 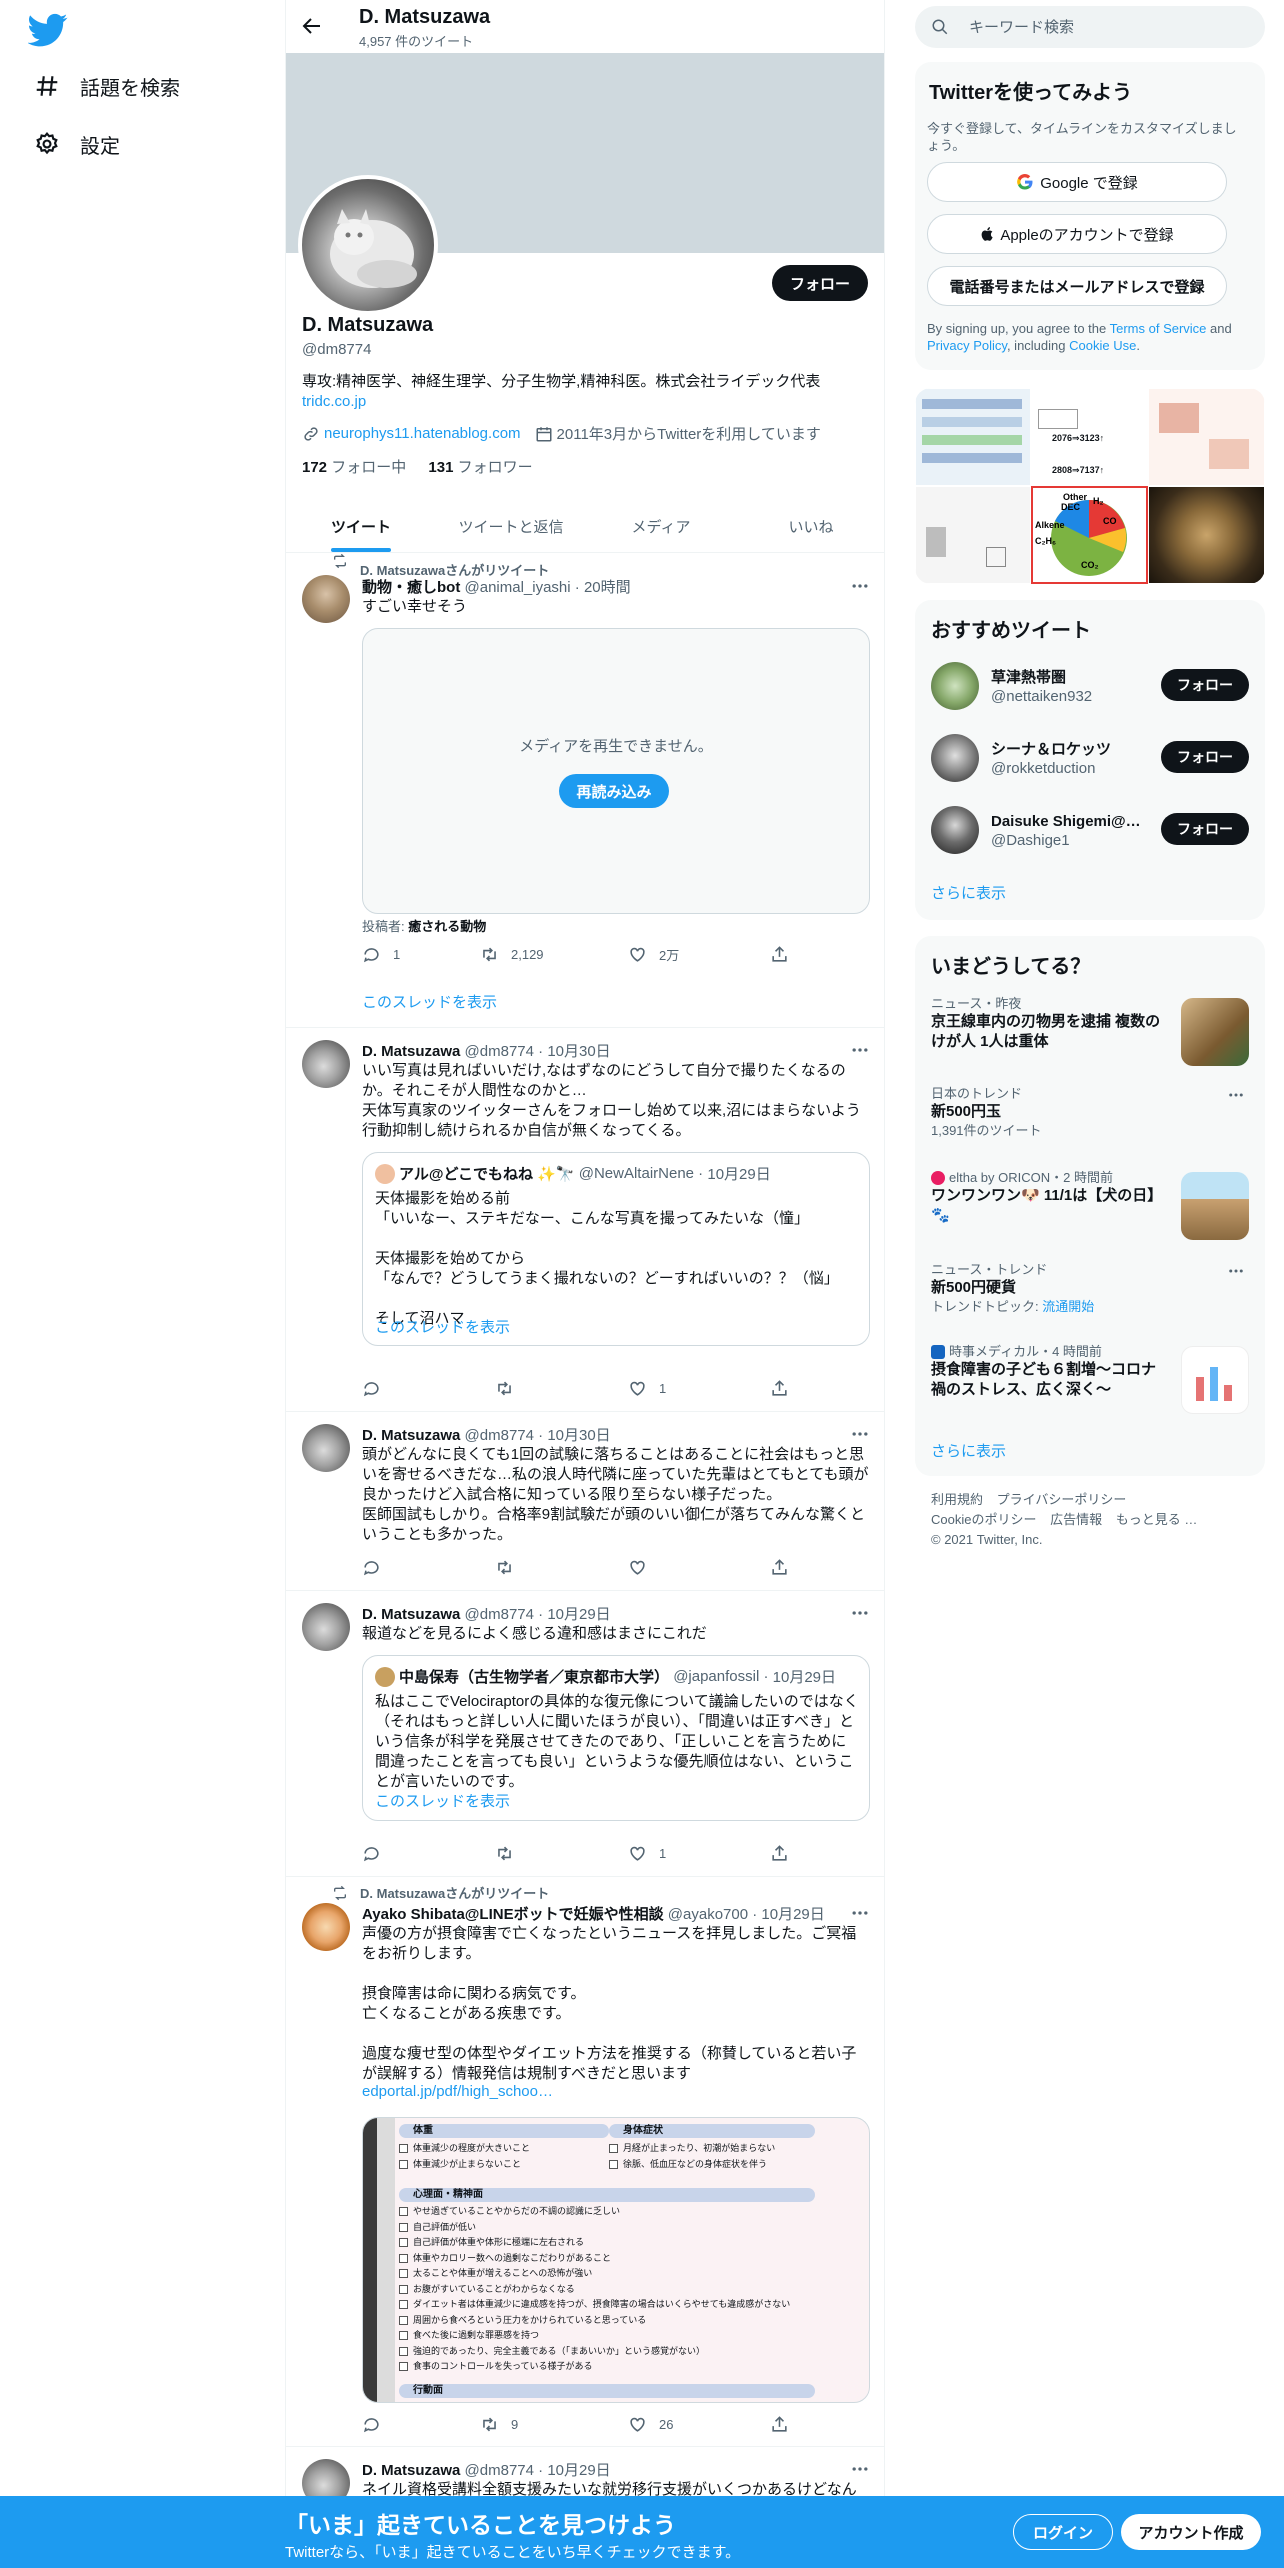 I want to click on tab-tweets-replies: ツイートと返信, so click(x=511, y=526).